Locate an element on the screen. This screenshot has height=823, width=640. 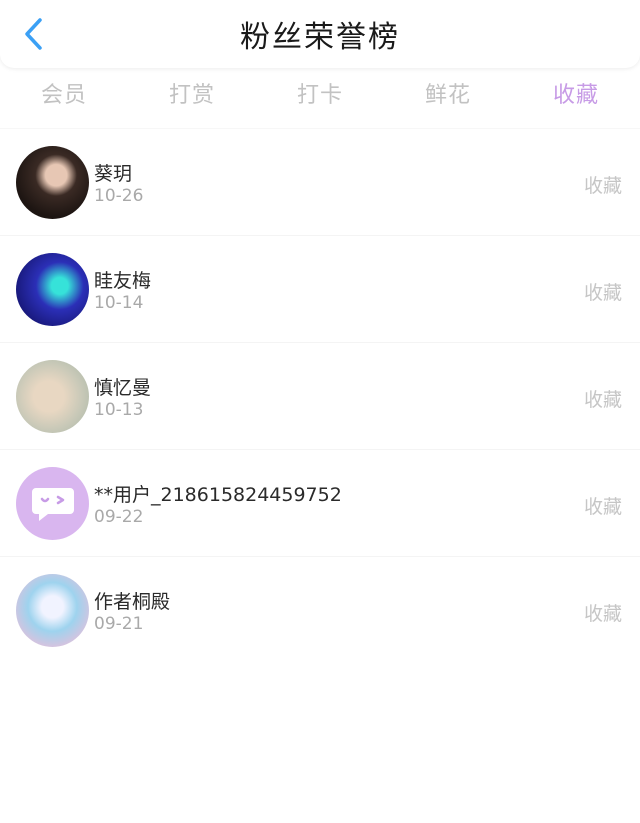
list-item: 慎忆曼 10-13 收藏 is located at coordinates (320, 395).